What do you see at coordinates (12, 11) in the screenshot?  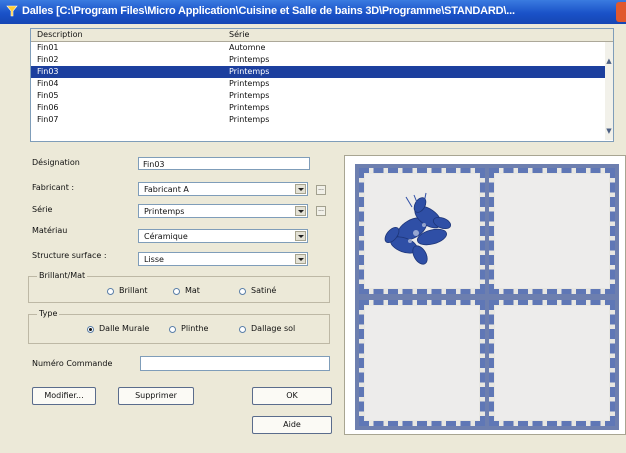 I see `app-icon` at bounding box center [12, 11].